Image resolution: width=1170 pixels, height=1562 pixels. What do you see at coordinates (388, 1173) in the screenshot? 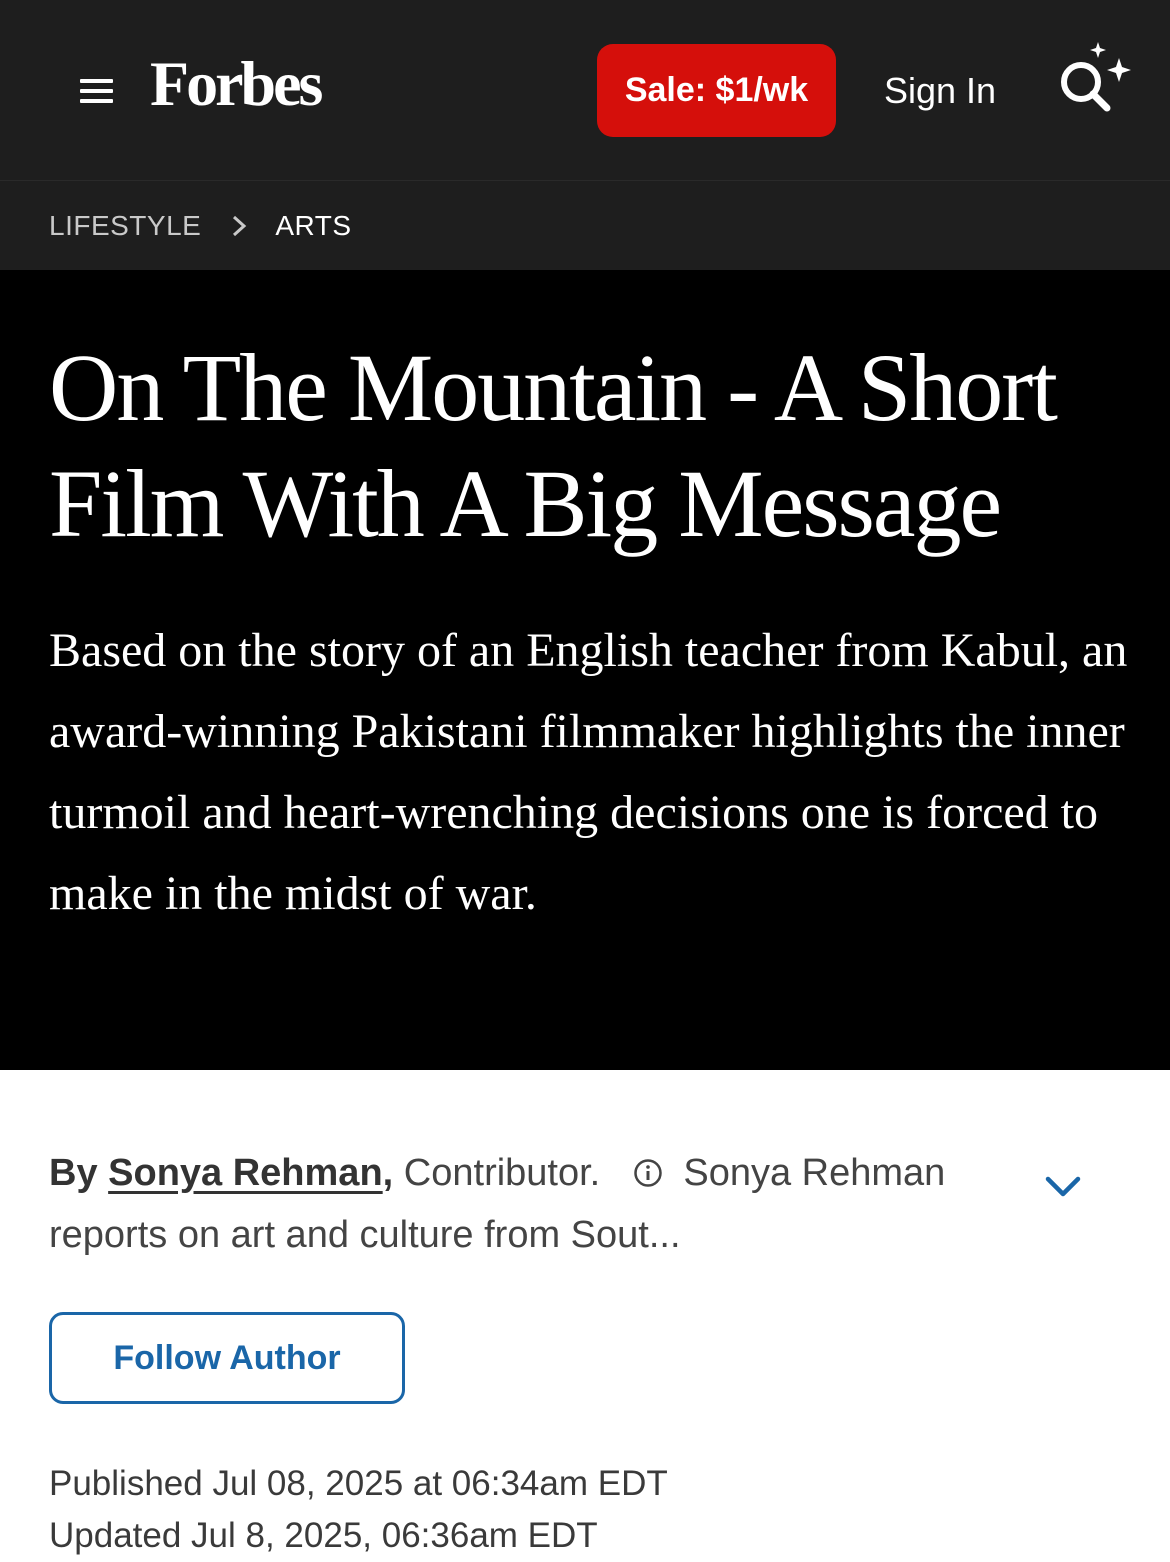
I see `byline-comma: ,` at bounding box center [388, 1173].